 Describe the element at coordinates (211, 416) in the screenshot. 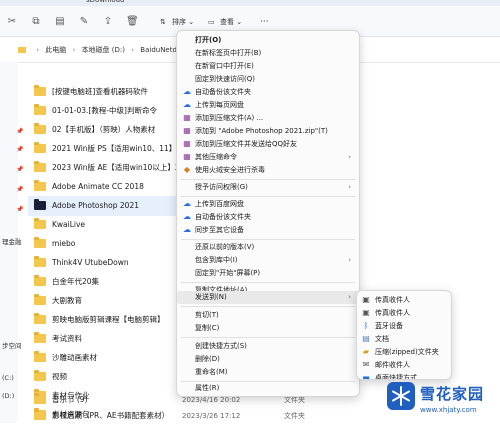

I see `file-date: 2023/3/26 17:12` at that location.